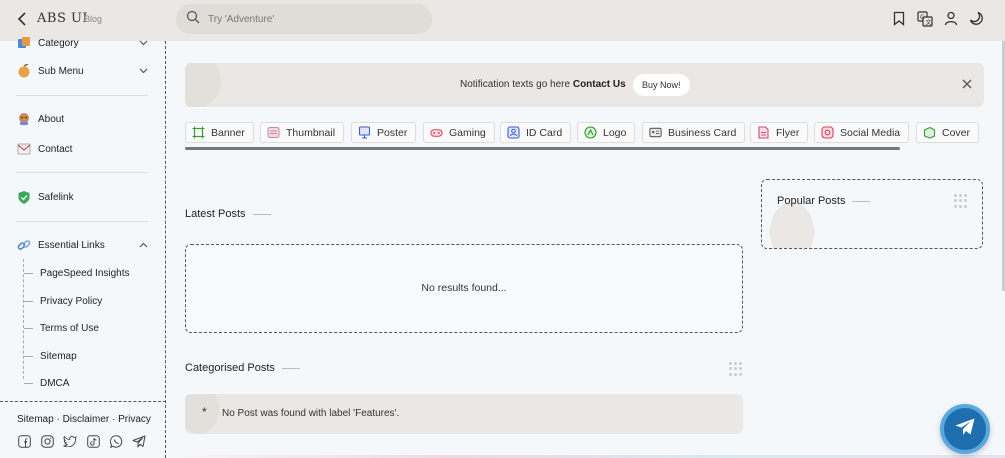  Describe the element at coordinates (898, 18) in the screenshot. I see `bookmark-icon` at that location.